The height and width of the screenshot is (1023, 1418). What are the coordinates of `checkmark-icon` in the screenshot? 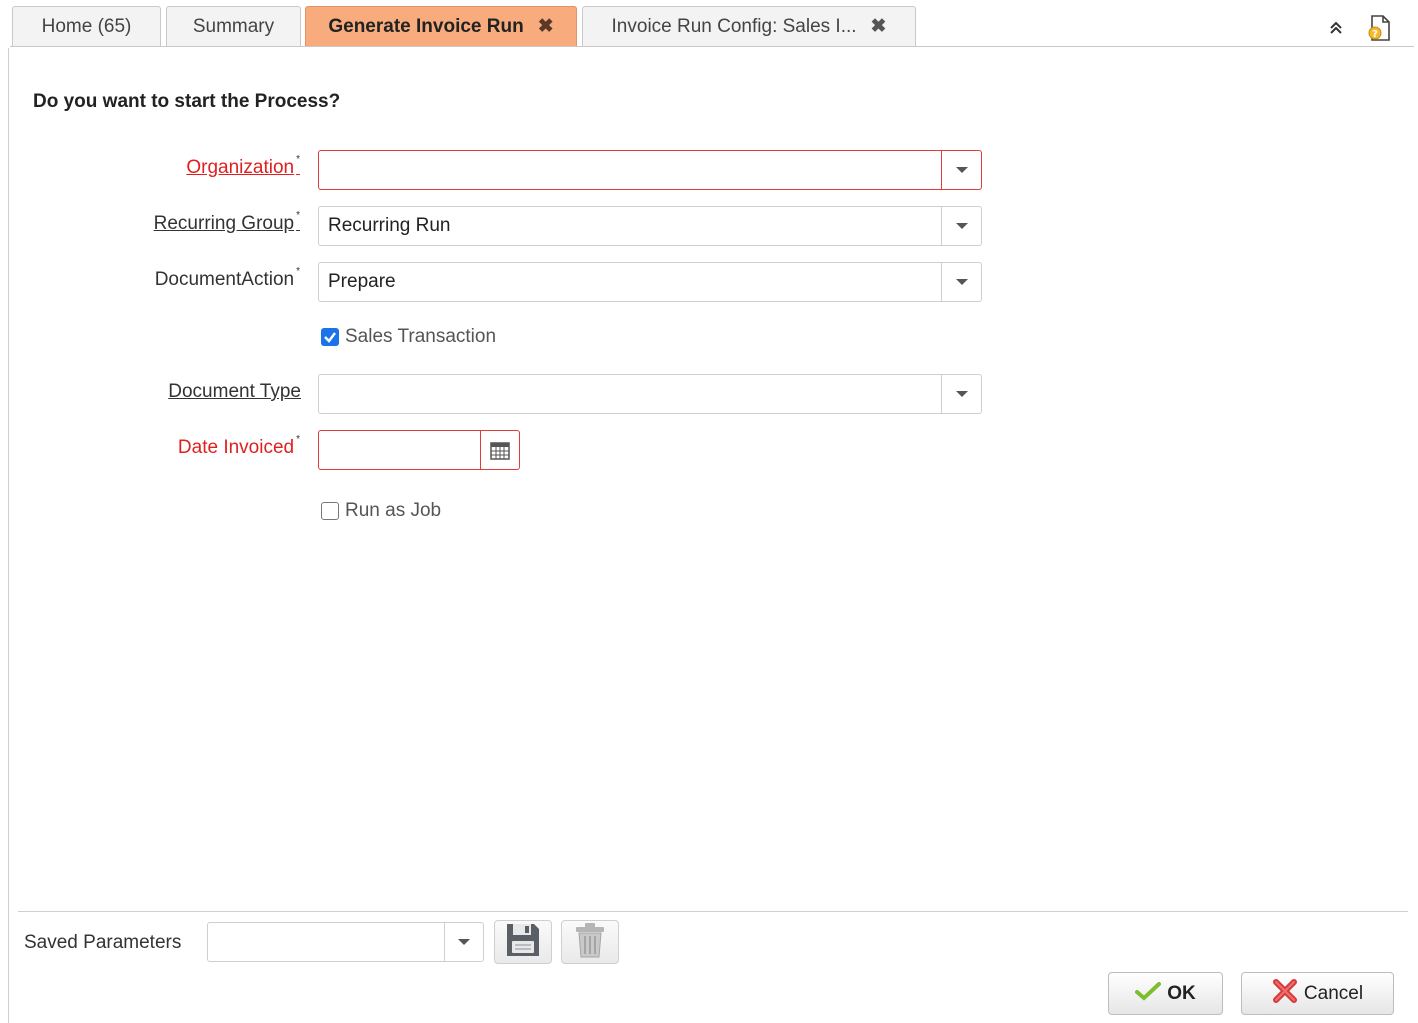 It's located at (1148, 994).